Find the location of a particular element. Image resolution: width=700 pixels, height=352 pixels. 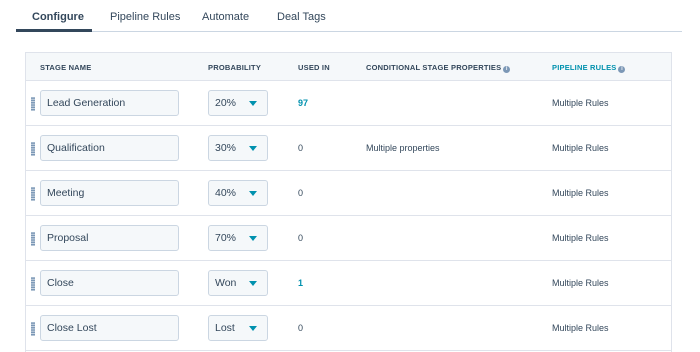

tab-deal-tags: Deal Tags is located at coordinates (301, 17).